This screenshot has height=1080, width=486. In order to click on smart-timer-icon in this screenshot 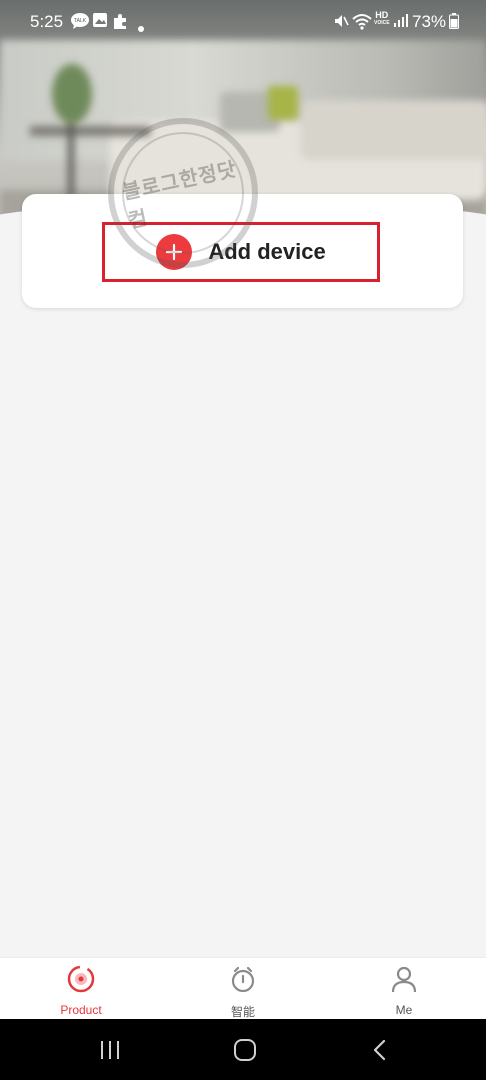, I will do `click(243, 981)`.